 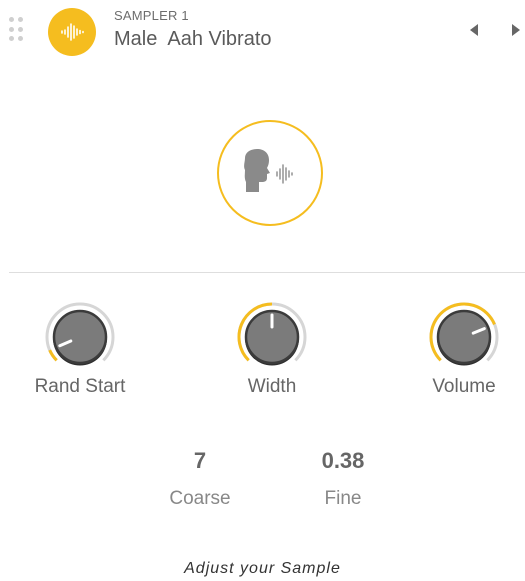 I want to click on width-knob, so click(x=272, y=337).